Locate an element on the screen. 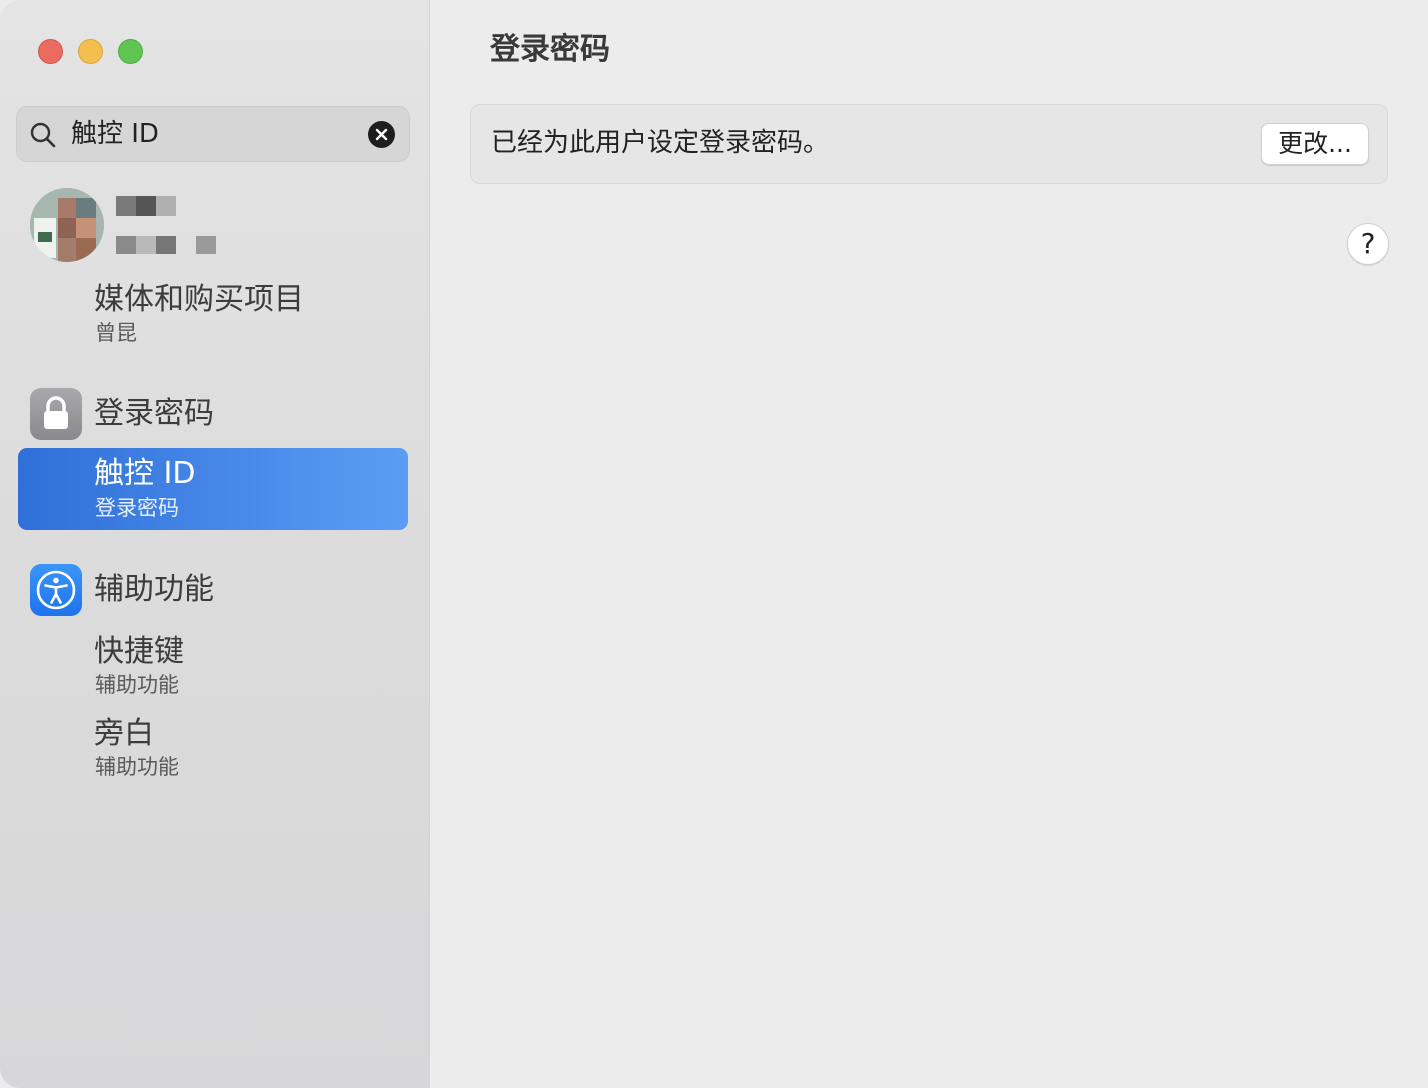 The image size is (1428, 1088). avatar is located at coordinates (67, 225).